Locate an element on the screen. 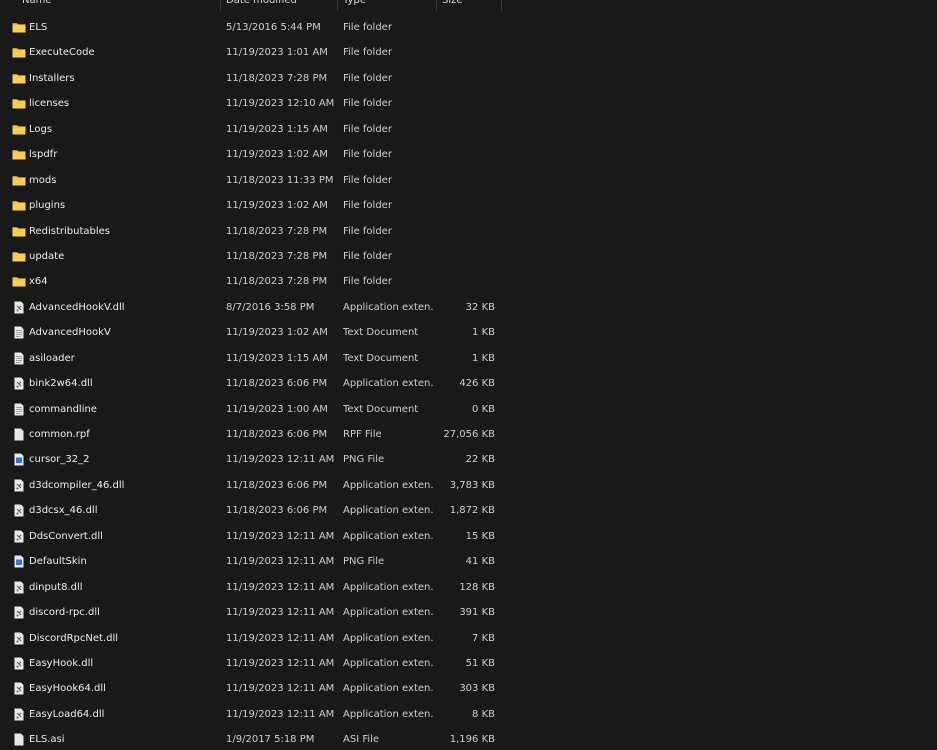 The height and width of the screenshot is (750, 937). file-size: 41 KB is located at coordinates (480, 562).